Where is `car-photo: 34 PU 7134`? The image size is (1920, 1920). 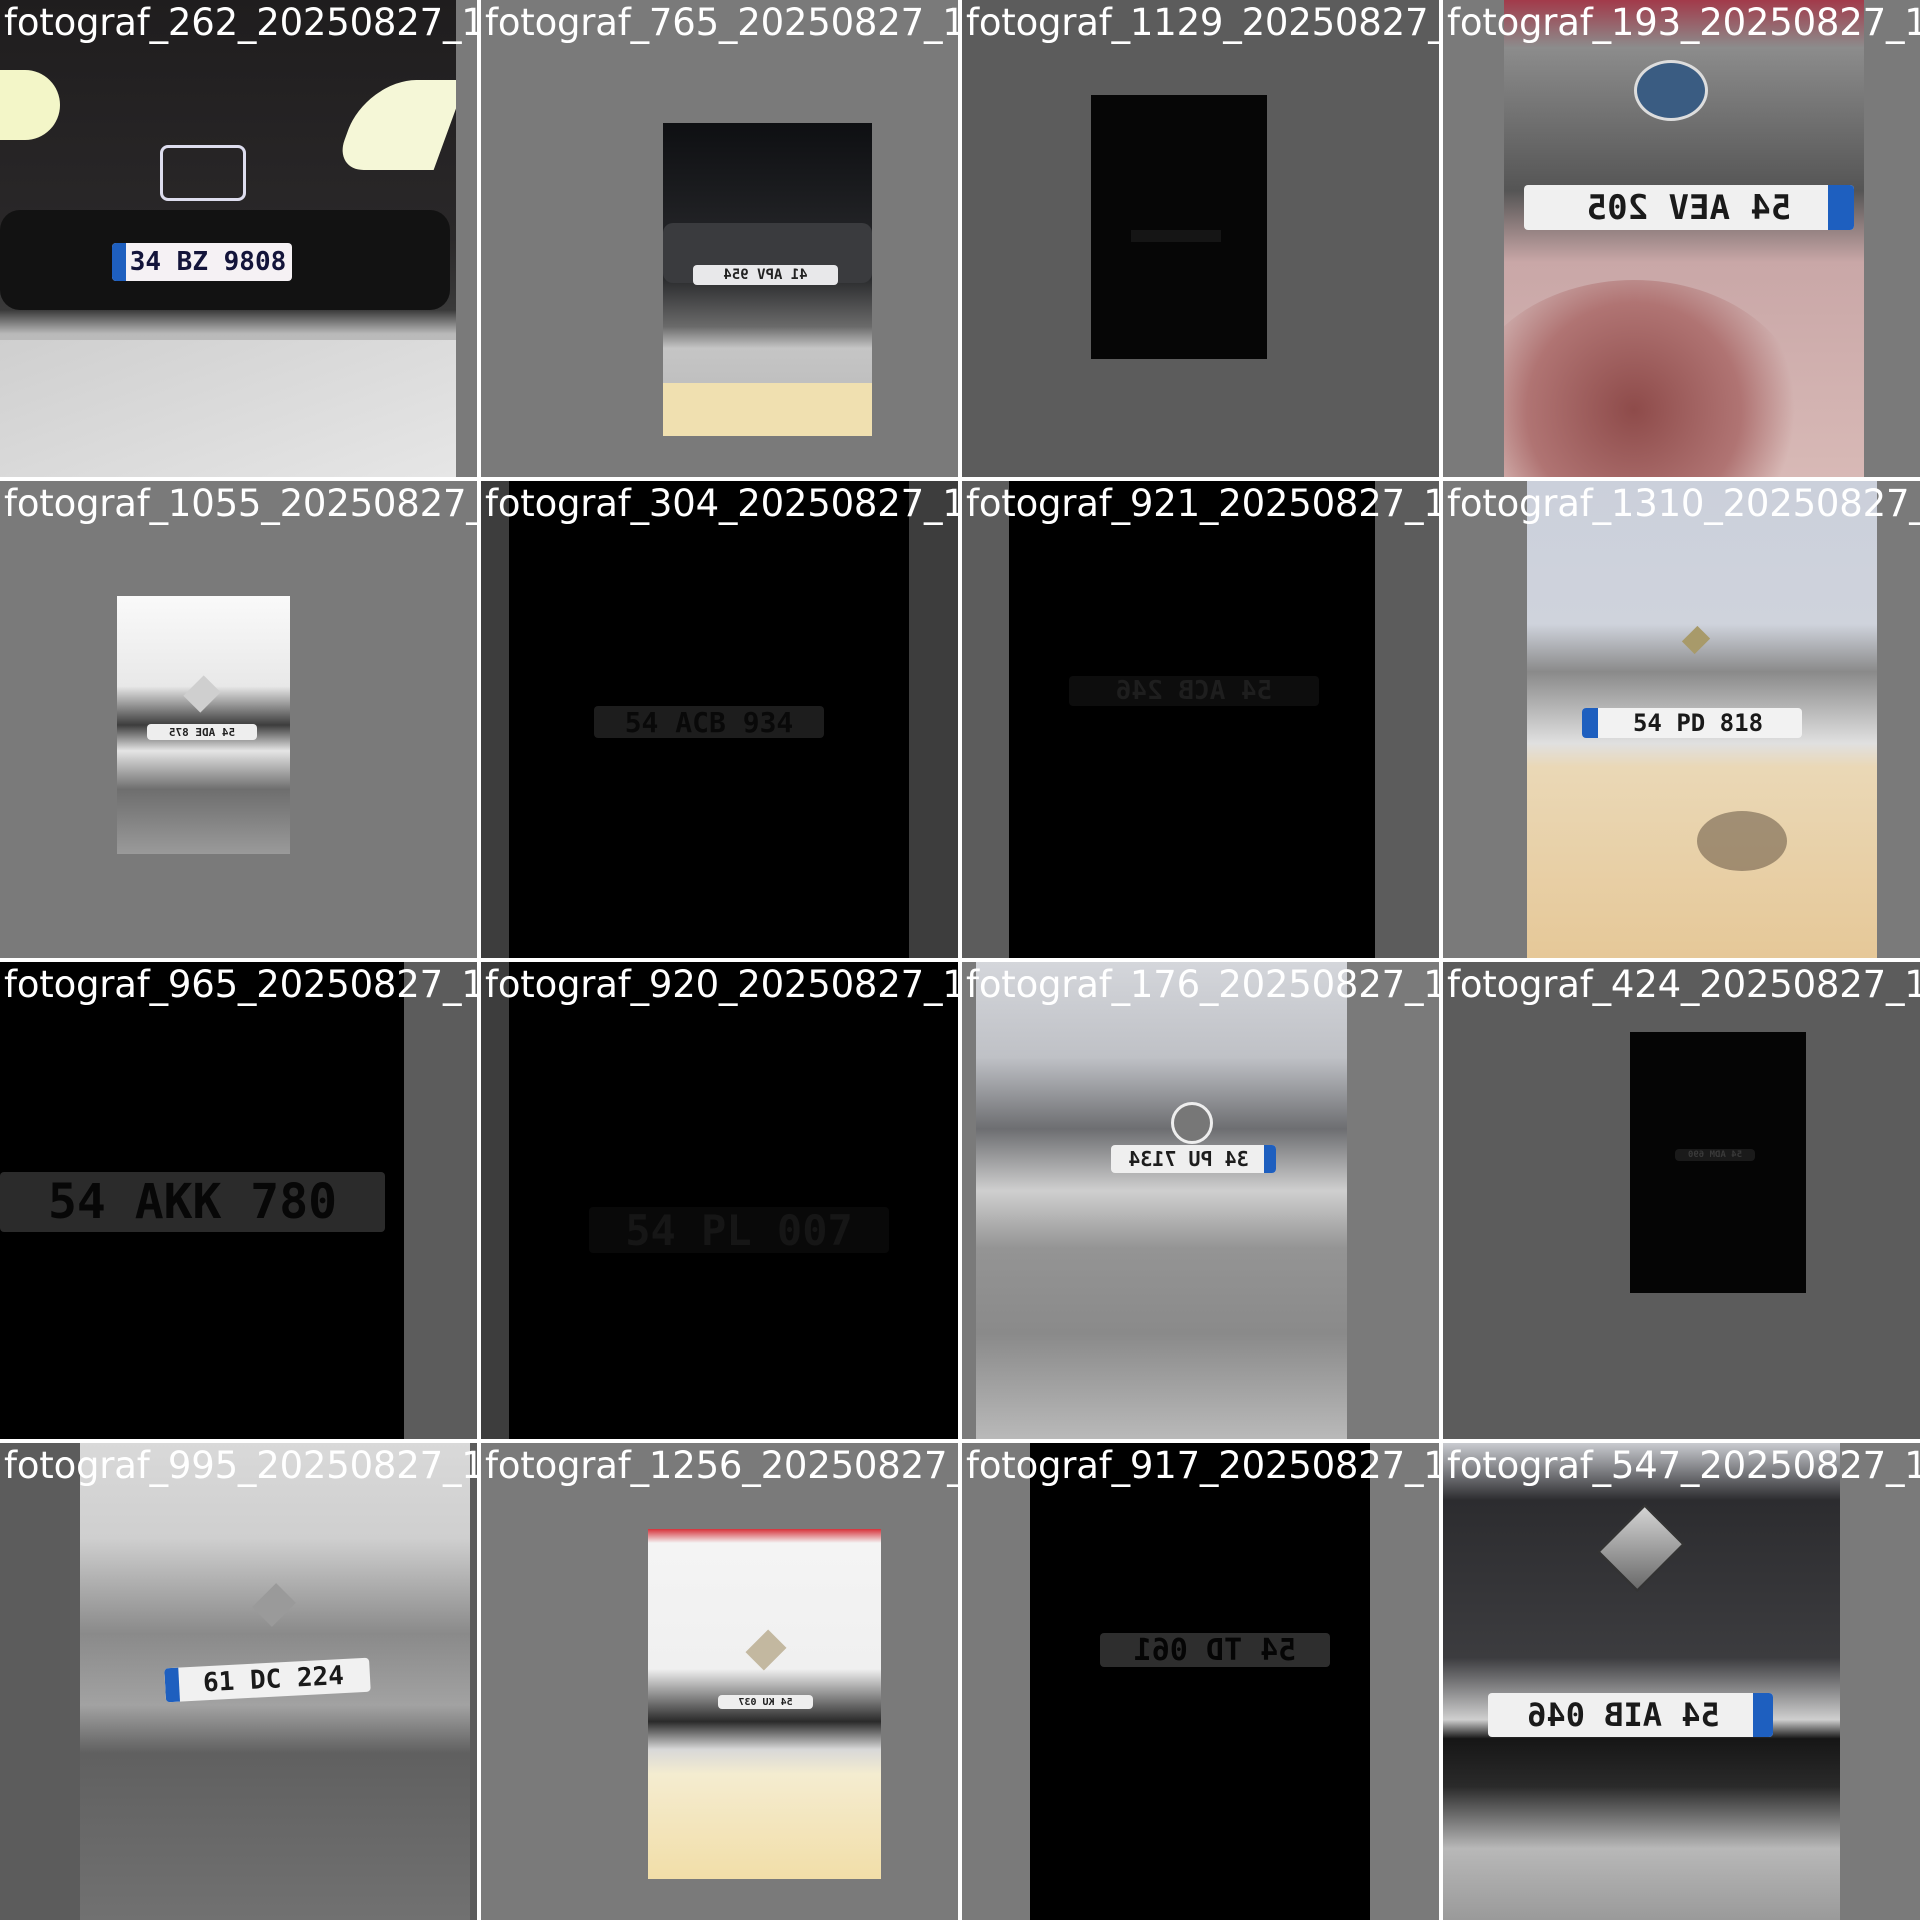
car-photo: 34 PU 7134 is located at coordinates (1161, 1200).